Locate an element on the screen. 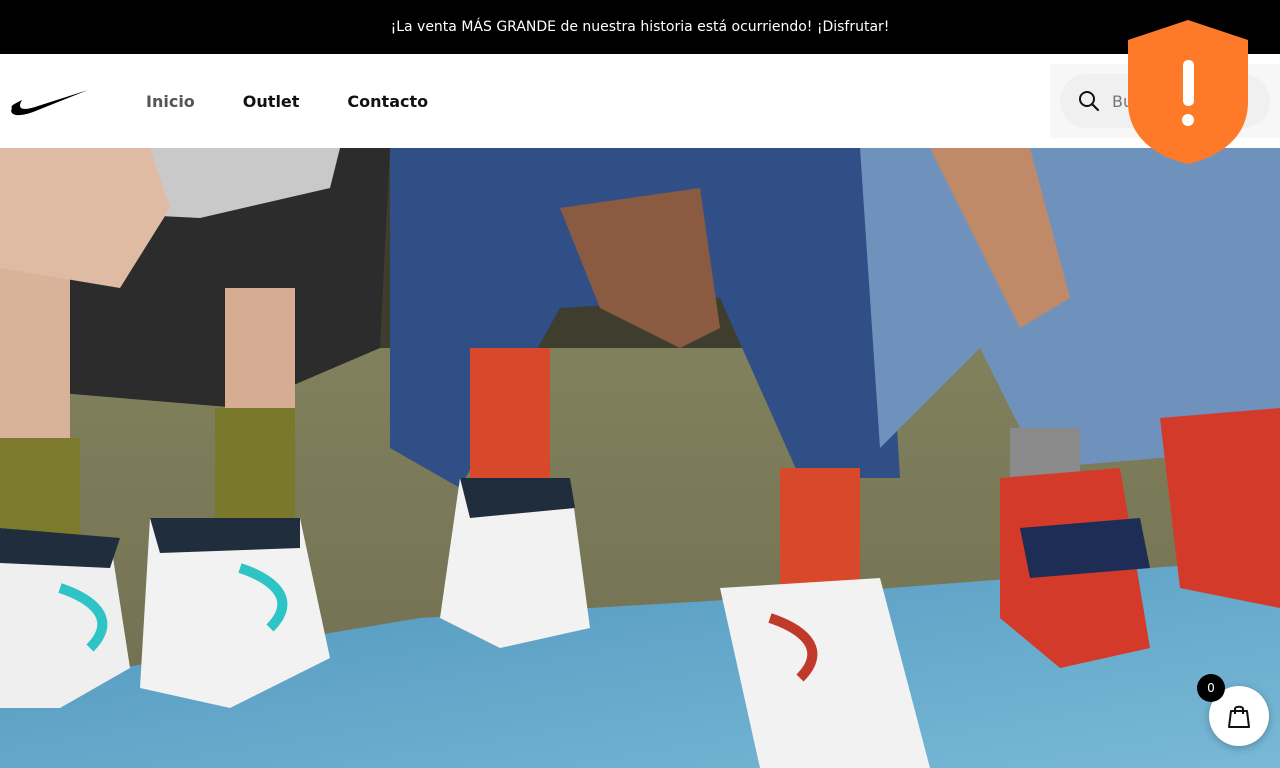 The image size is (1280, 768). site-header: Inicio Outlet Contacto is located at coordinates (640, 101).